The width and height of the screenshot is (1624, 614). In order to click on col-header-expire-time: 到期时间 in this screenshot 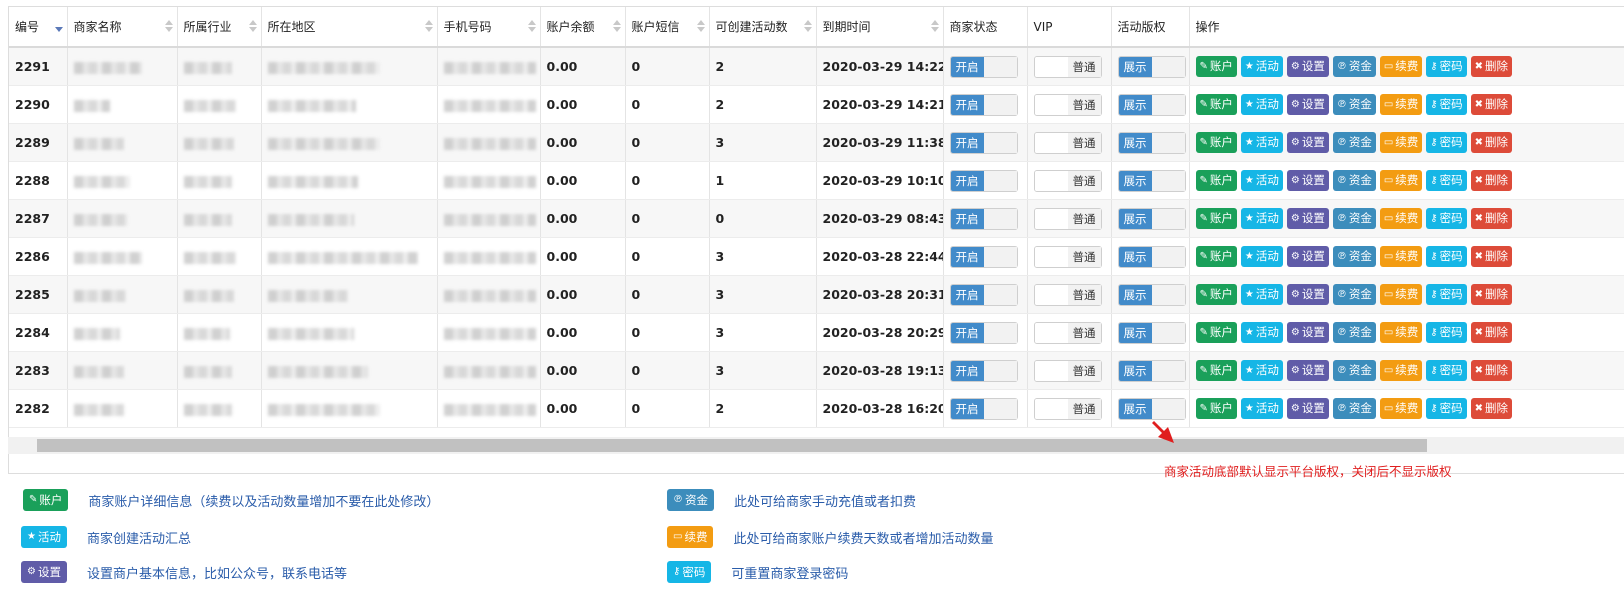, I will do `click(880, 27)`.